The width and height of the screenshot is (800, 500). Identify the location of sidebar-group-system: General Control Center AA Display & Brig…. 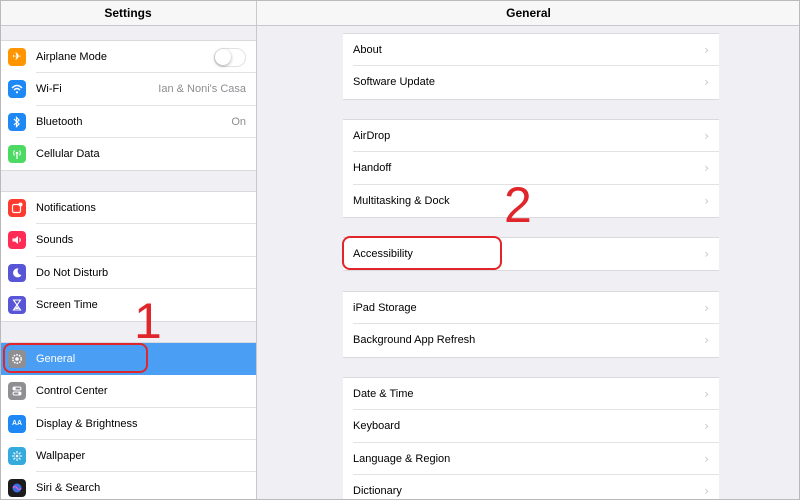
(128, 421).